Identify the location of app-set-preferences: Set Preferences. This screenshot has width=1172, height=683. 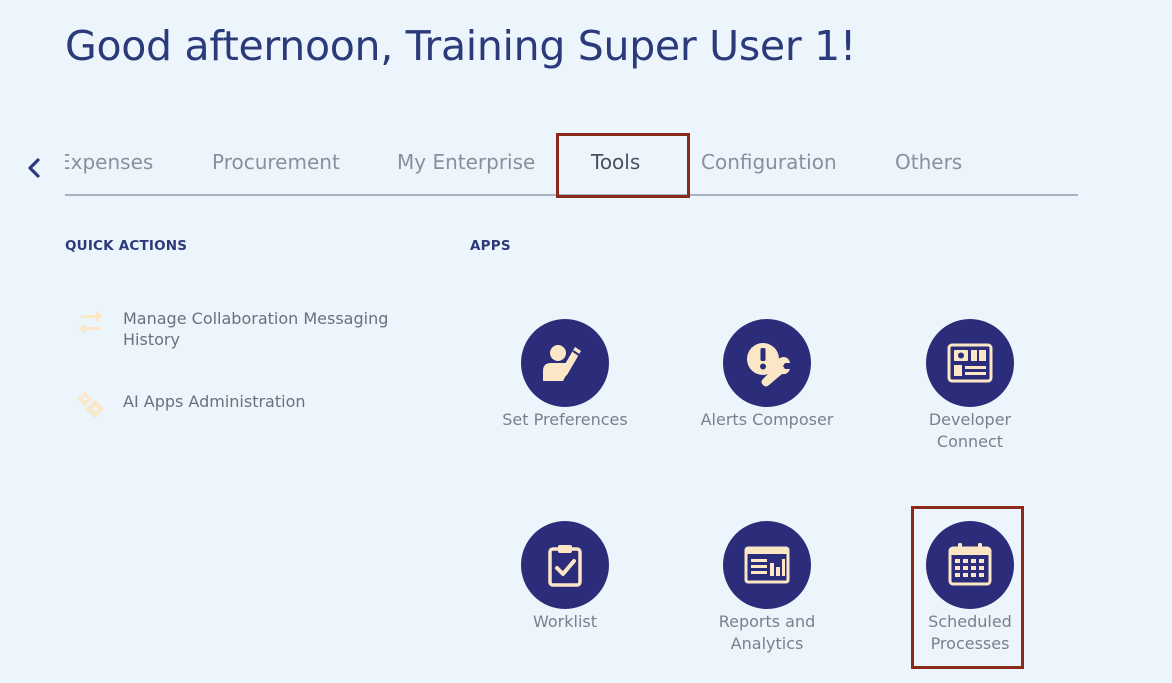
(565, 375).